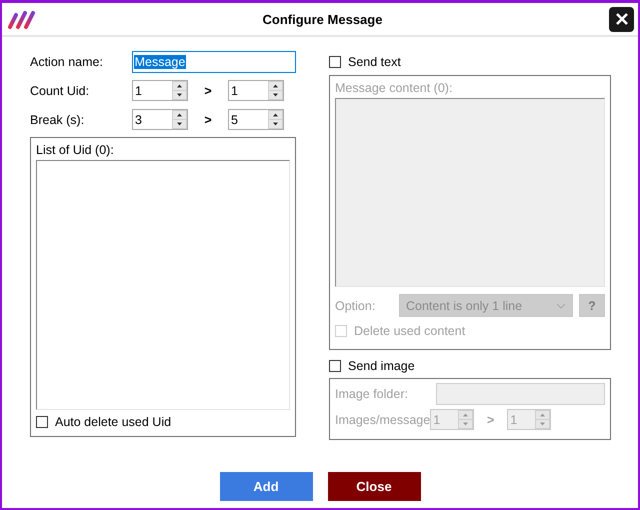  I want to click on number-spinner: 5, so click(256, 119).